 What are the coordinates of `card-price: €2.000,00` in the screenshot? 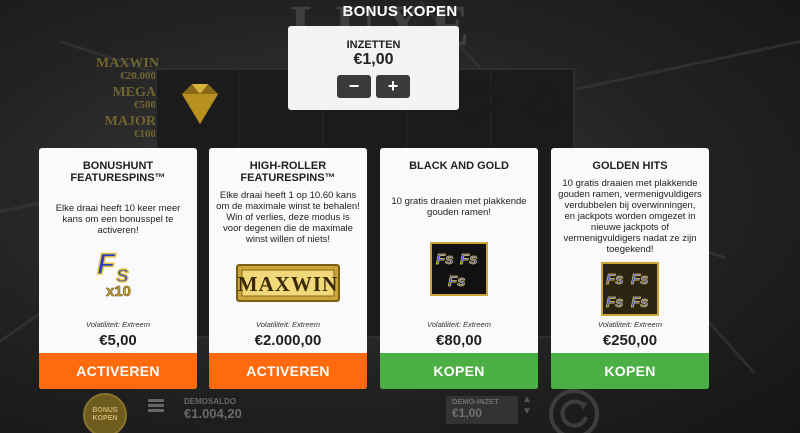 It's located at (288, 340).